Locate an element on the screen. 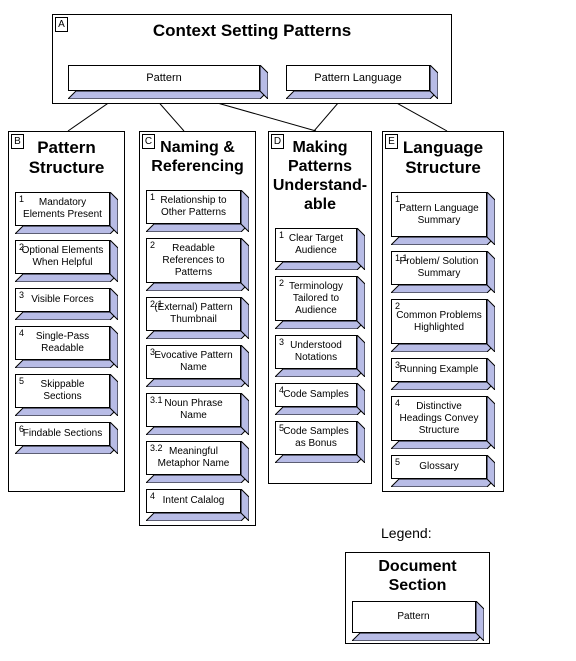  pattern-box: 4 Distinctive Headings Convey Structure is located at coordinates (443, 422).